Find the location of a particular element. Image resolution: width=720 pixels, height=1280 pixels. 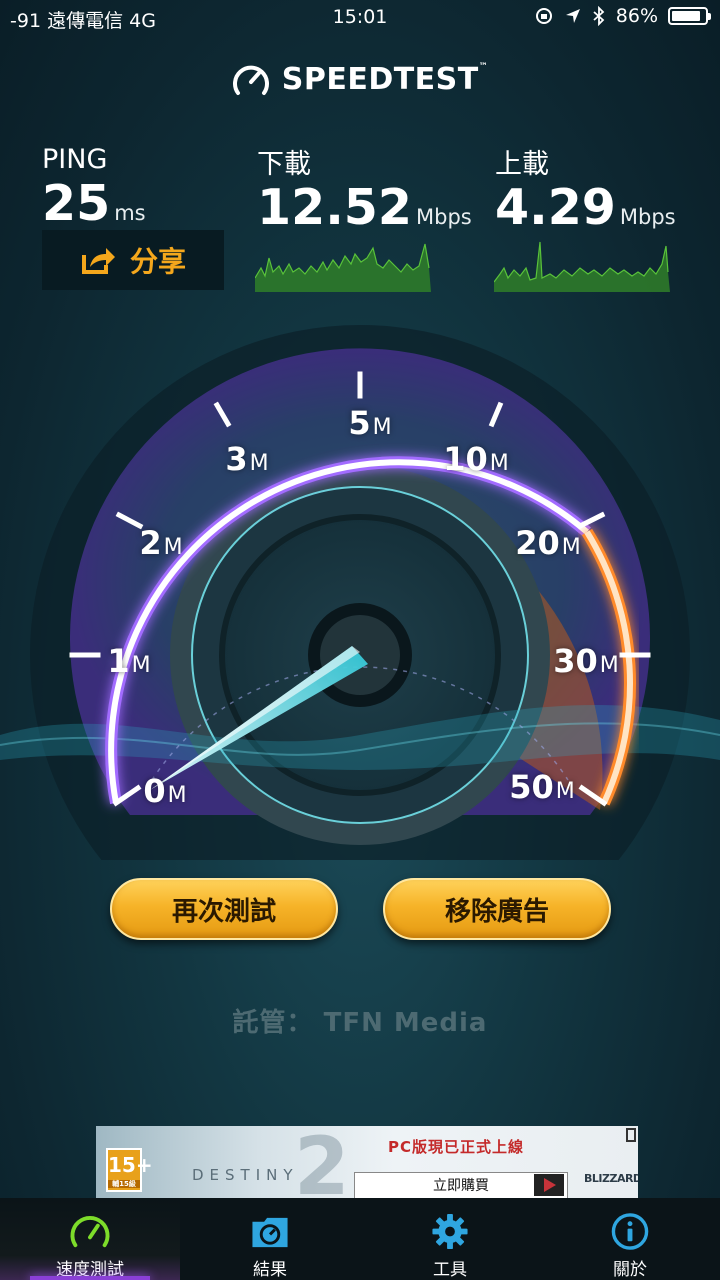

upload-value: 4.29 is located at coordinates (555, 207).